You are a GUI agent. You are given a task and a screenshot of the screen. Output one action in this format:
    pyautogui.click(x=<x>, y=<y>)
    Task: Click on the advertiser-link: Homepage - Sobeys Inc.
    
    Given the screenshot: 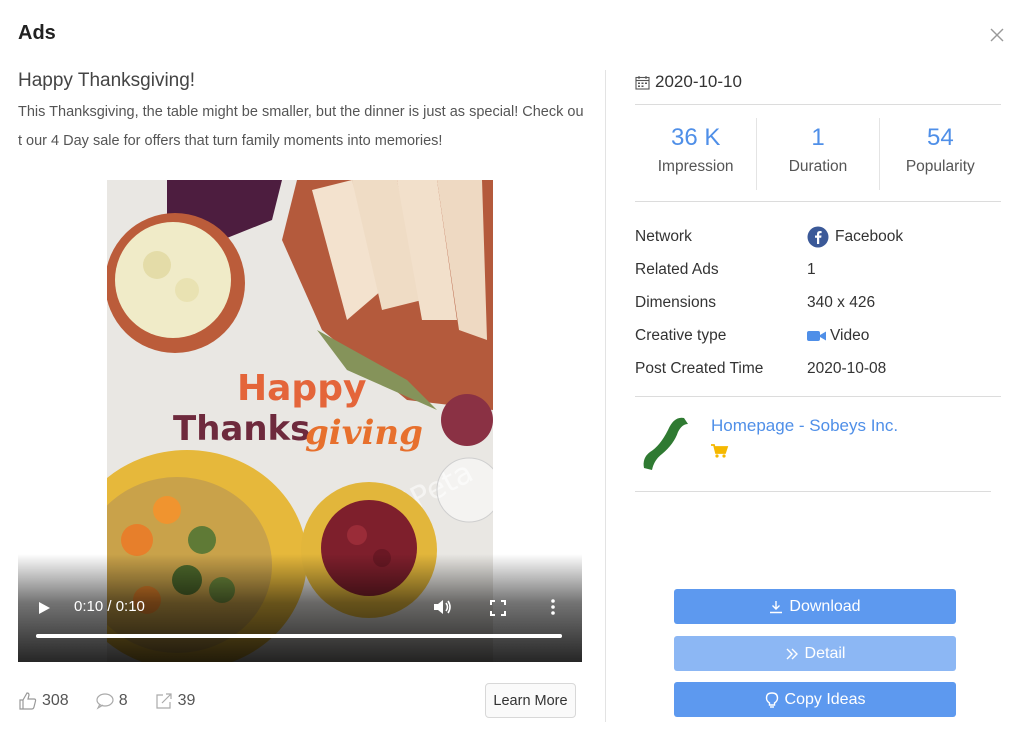 What is the action you would take?
    pyautogui.click(x=804, y=426)
    